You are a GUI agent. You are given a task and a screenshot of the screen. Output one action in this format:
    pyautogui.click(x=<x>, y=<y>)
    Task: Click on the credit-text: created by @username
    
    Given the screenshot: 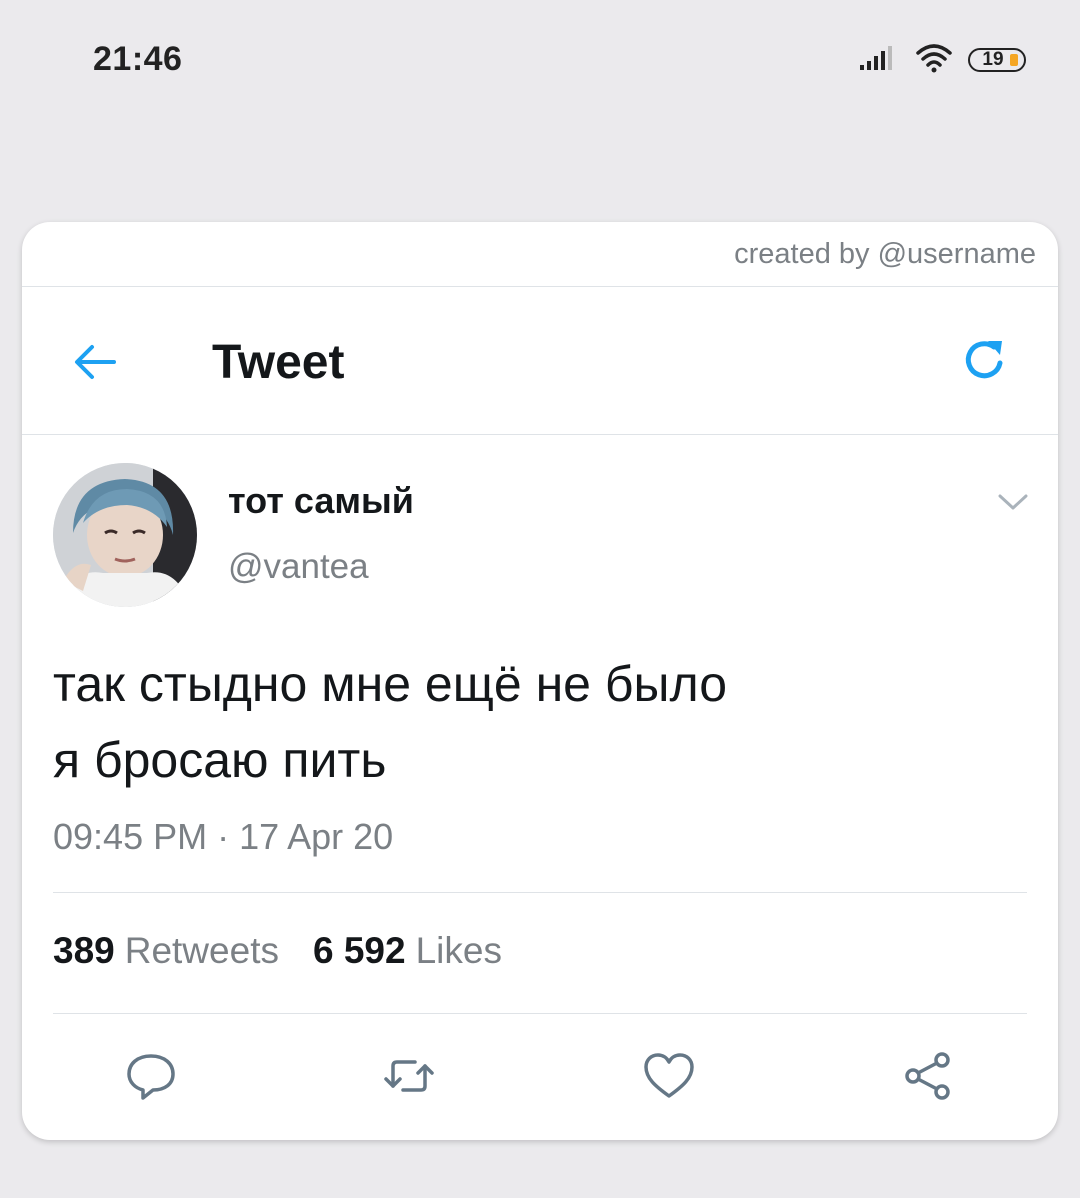 What is the action you would take?
    pyautogui.click(x=885, y=254)
    